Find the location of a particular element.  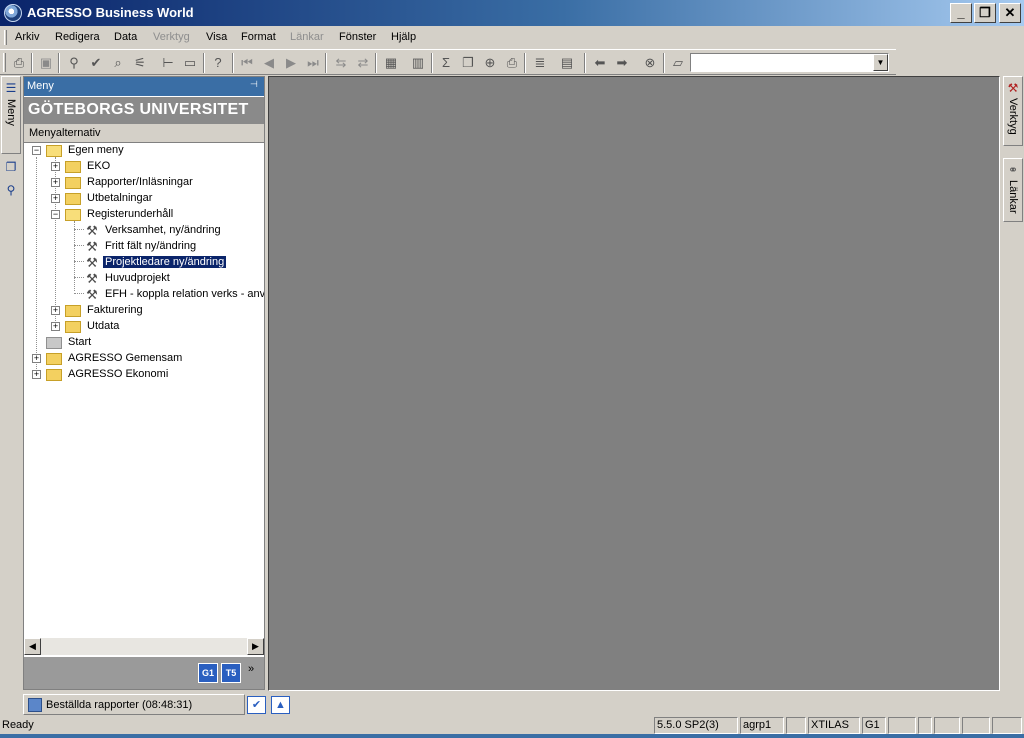

tree-node-label: AGRESSO Ekonomi is located at coordinates (118, 374).